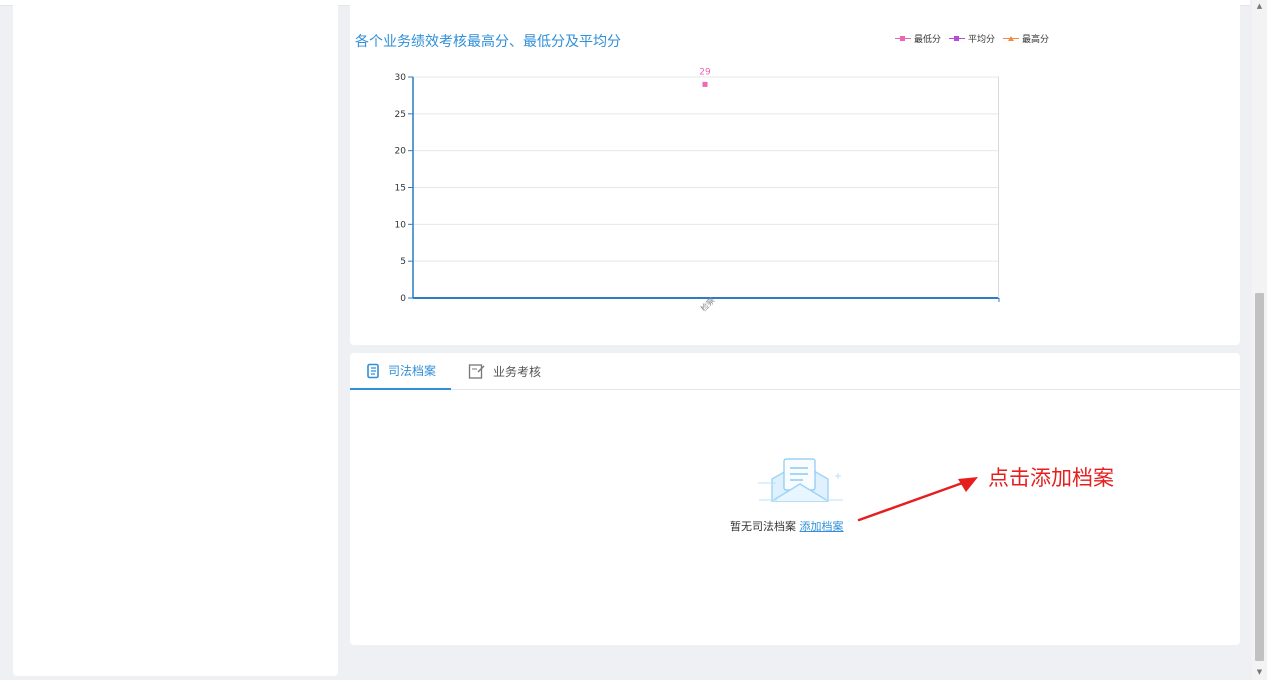  I want to click on y-tick-label: 15, so click(400, 189).